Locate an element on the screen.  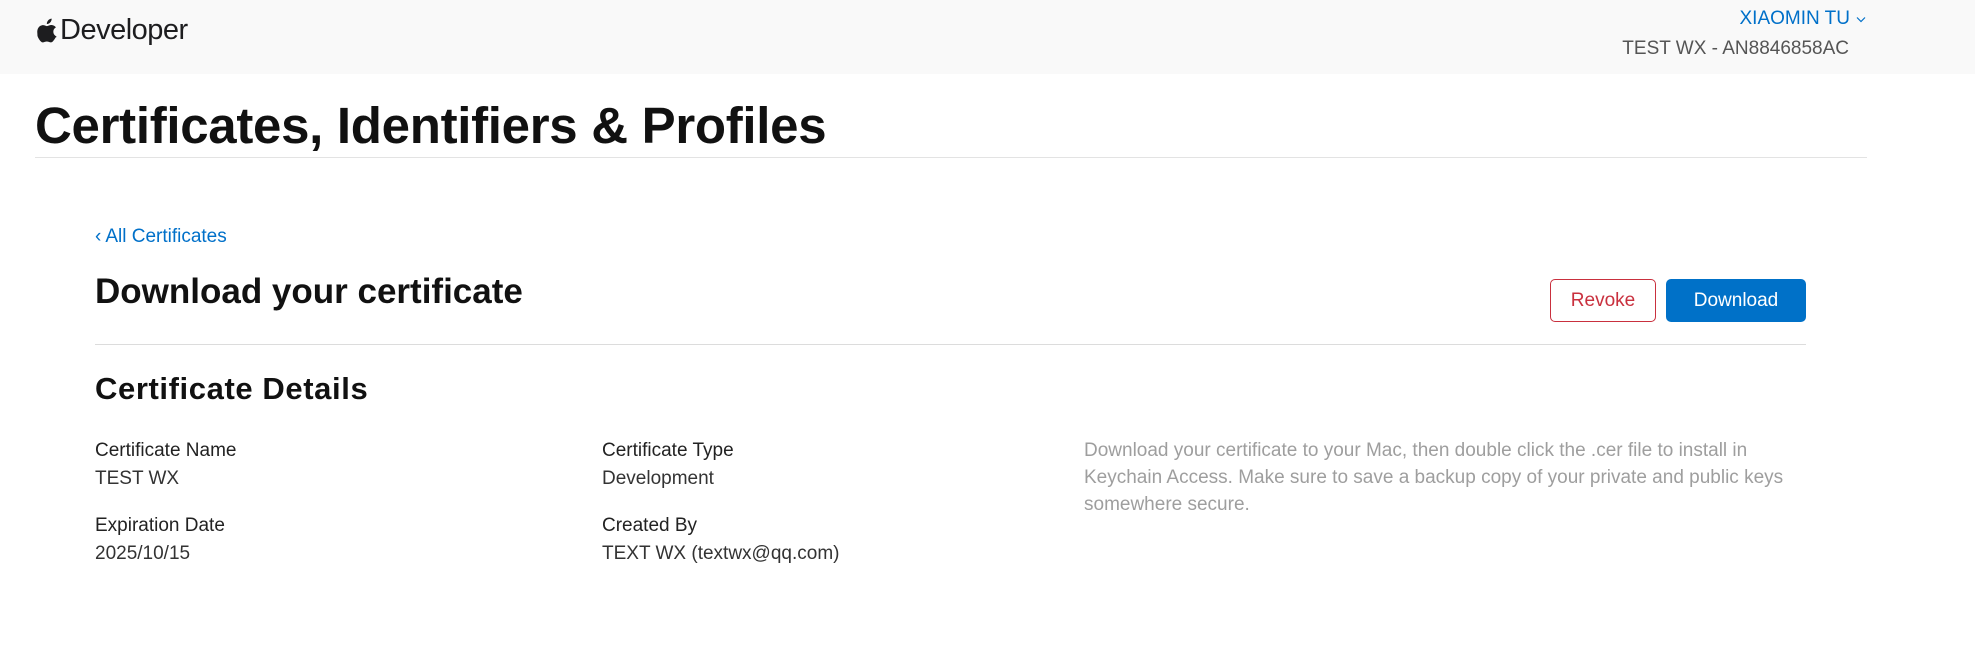
account-menu: XIAOMIN TU TEST WX - AN8846858AC is located at coordinates (1716, 33).